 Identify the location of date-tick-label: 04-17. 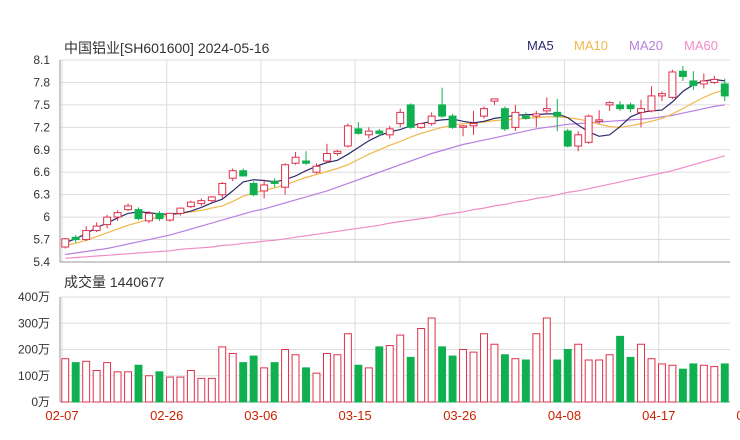
(658, 415).